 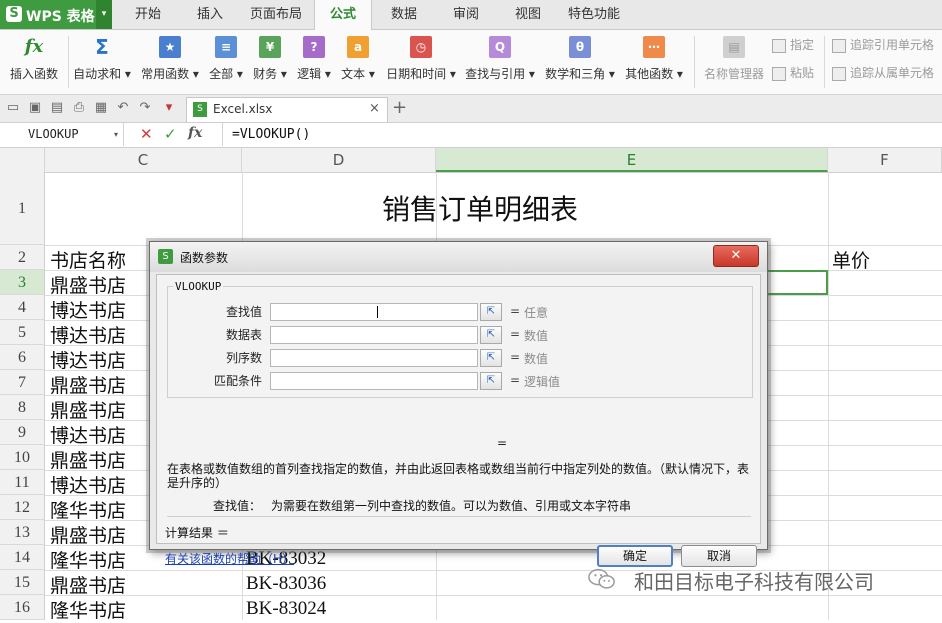 I want to click on customize-toolbar-icon: ▾, so click(x=169, y=108).